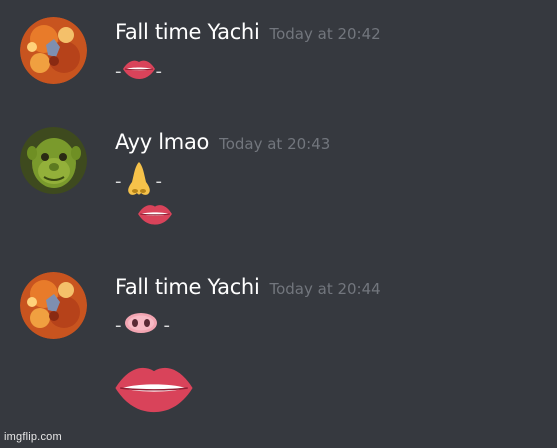  What do you see at coordinates (275, 144) in the screenshot?
I see `message-timestamp: Today at 20:43` at bounding box center [275, 144].